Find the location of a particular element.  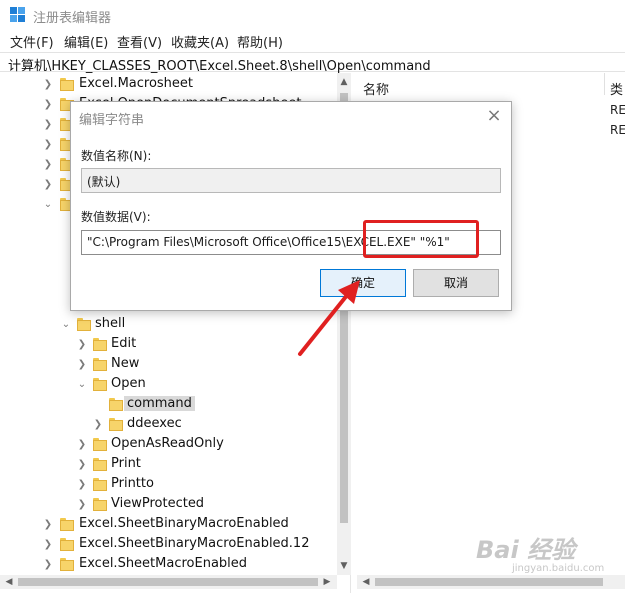

scroll-right-icon: ▶ is located at coordinates (327, 582).